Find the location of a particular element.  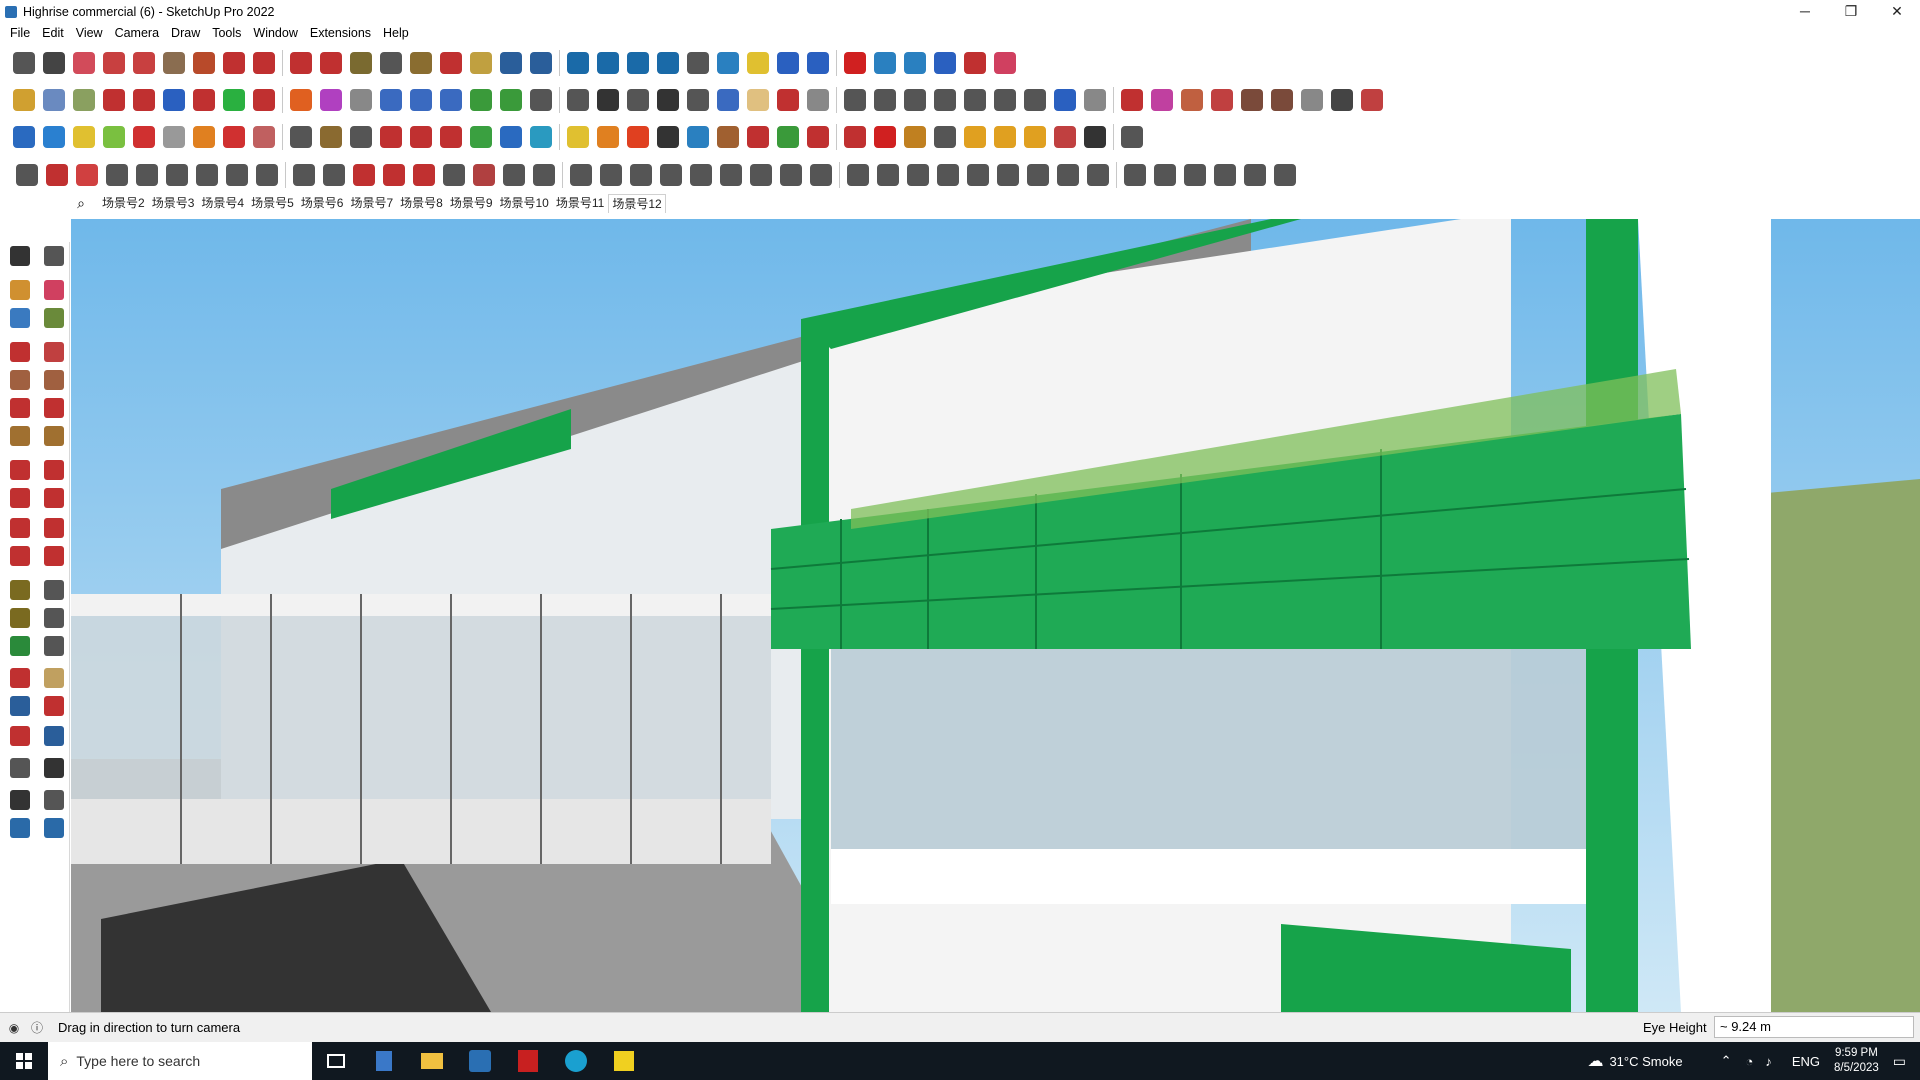

acrobat-icon is located at coordinates (528, 1061).